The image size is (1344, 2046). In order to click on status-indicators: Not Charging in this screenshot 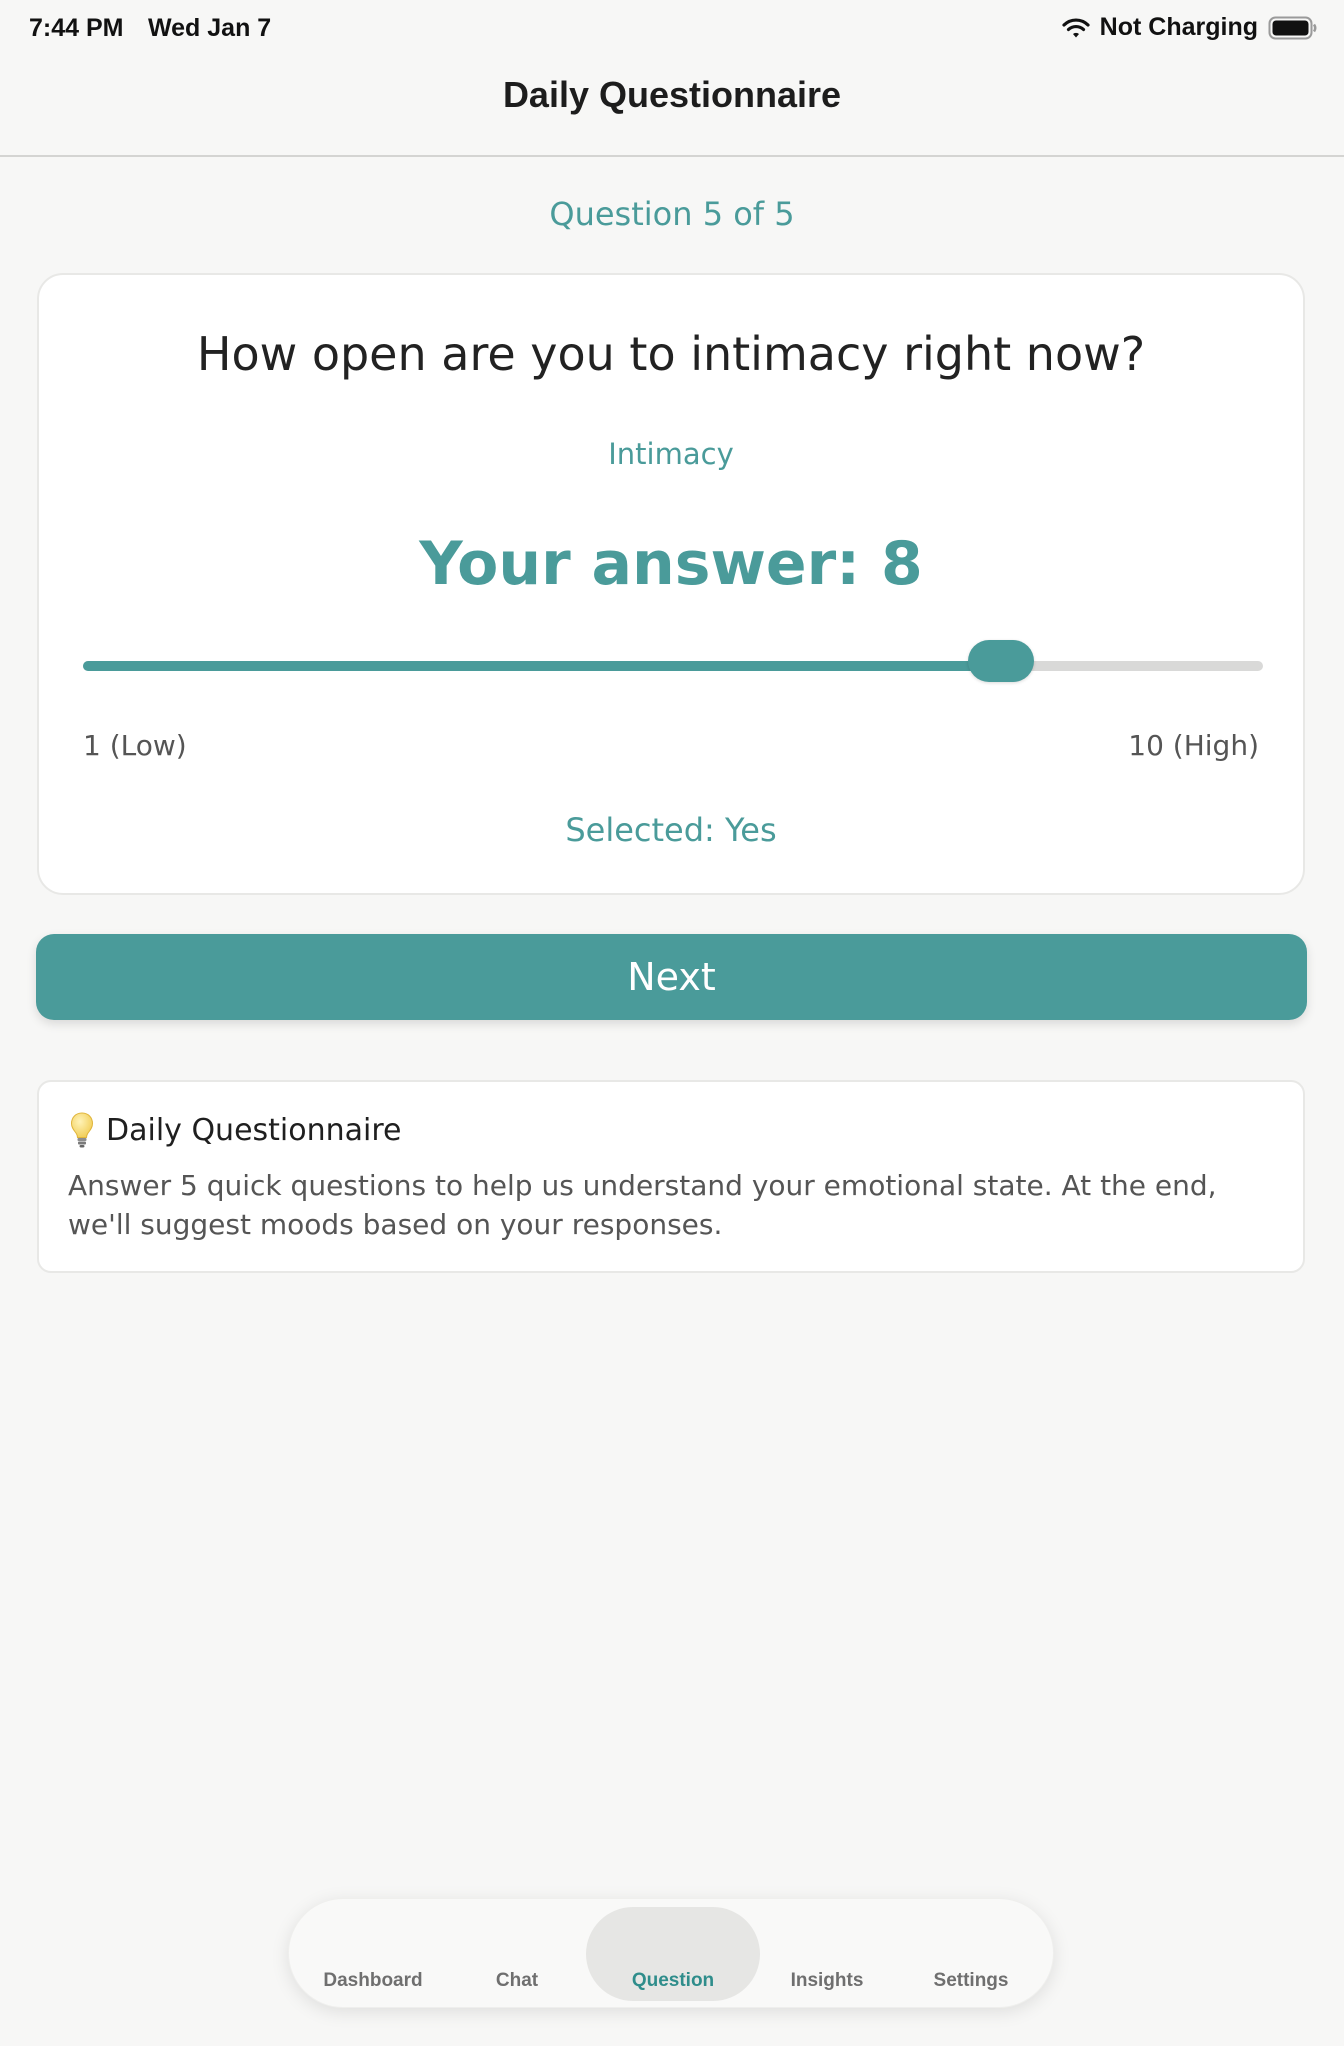, I will do `click(1190, 27)`.